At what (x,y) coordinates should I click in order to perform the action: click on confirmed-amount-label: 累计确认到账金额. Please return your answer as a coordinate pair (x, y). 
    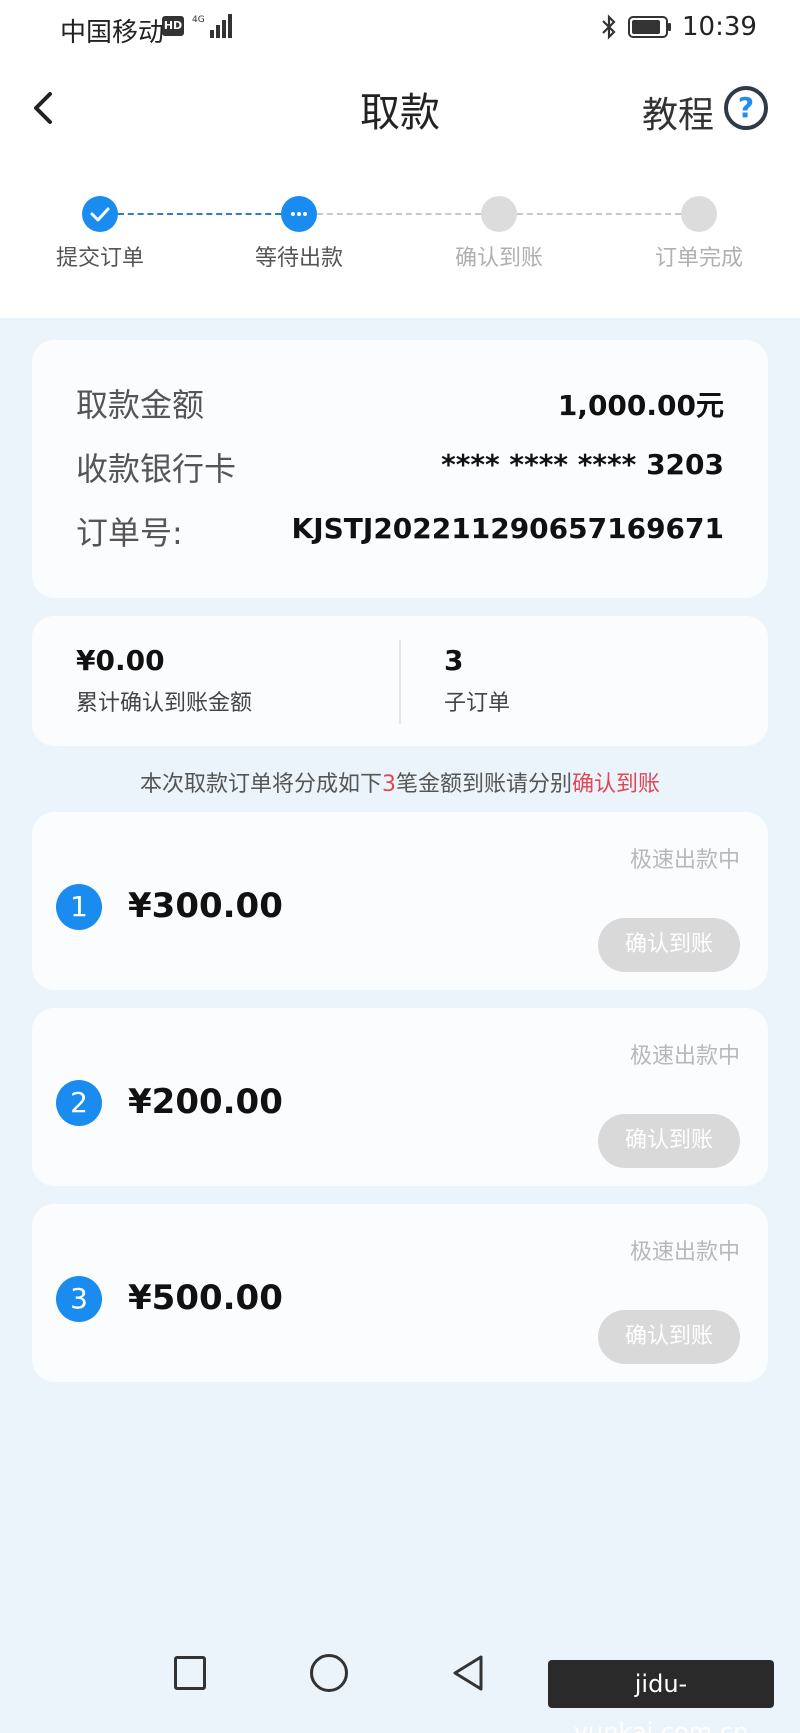
    Looking at the image, I should click on (164, 703).